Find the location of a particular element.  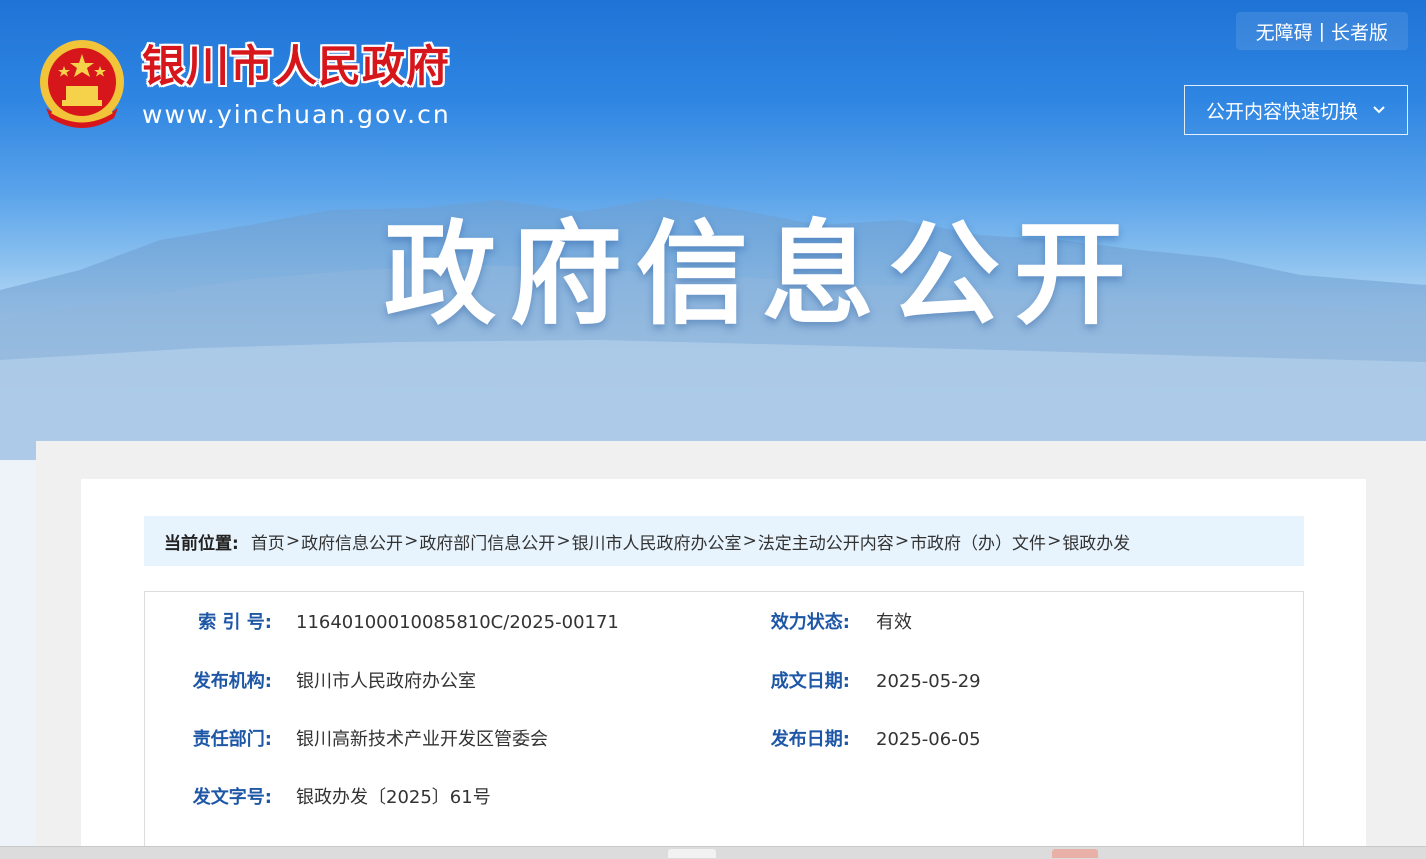

quick-switch-label: 公开内容快速切换 is located at coordinates (1281, 111).